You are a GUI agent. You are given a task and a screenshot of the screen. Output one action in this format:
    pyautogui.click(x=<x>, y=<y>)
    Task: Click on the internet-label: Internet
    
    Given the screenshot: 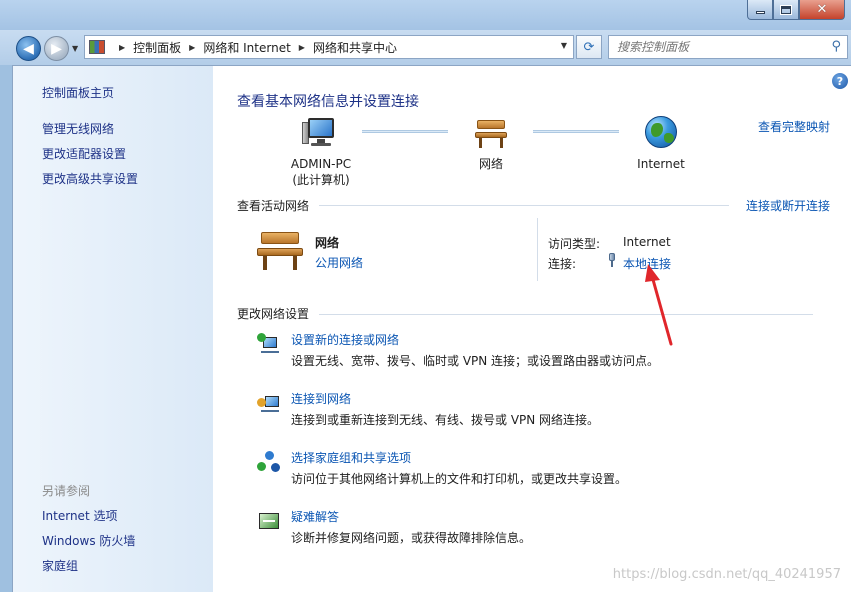 What is the action you would take?
    pyautogui.click(x=661, y=164)
    